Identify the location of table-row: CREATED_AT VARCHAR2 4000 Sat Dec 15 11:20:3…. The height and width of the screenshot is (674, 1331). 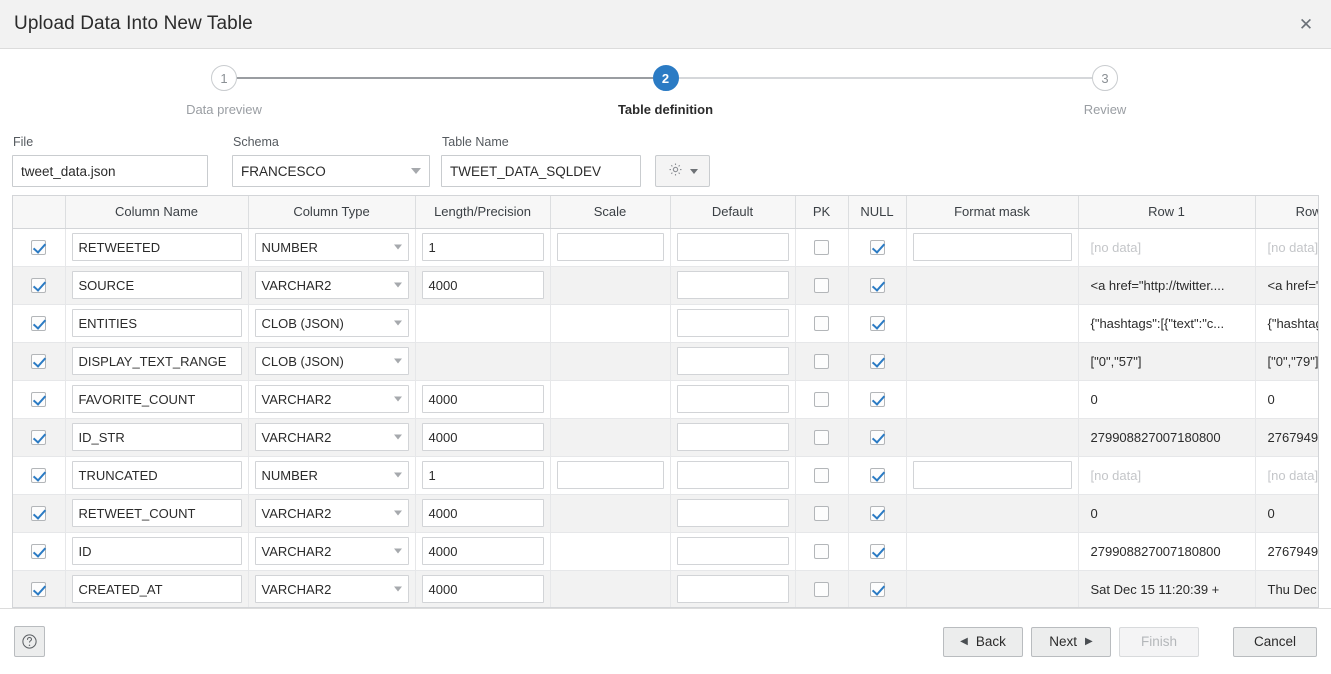
(665, 588).